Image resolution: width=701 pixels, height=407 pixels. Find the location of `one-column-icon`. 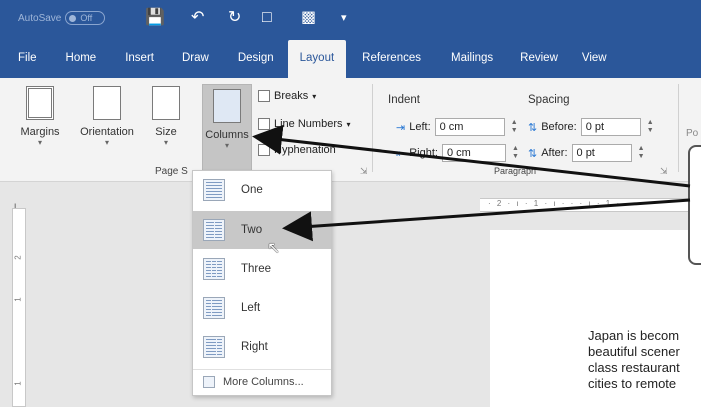

one-column-icon is located at coordinates (214, 190).